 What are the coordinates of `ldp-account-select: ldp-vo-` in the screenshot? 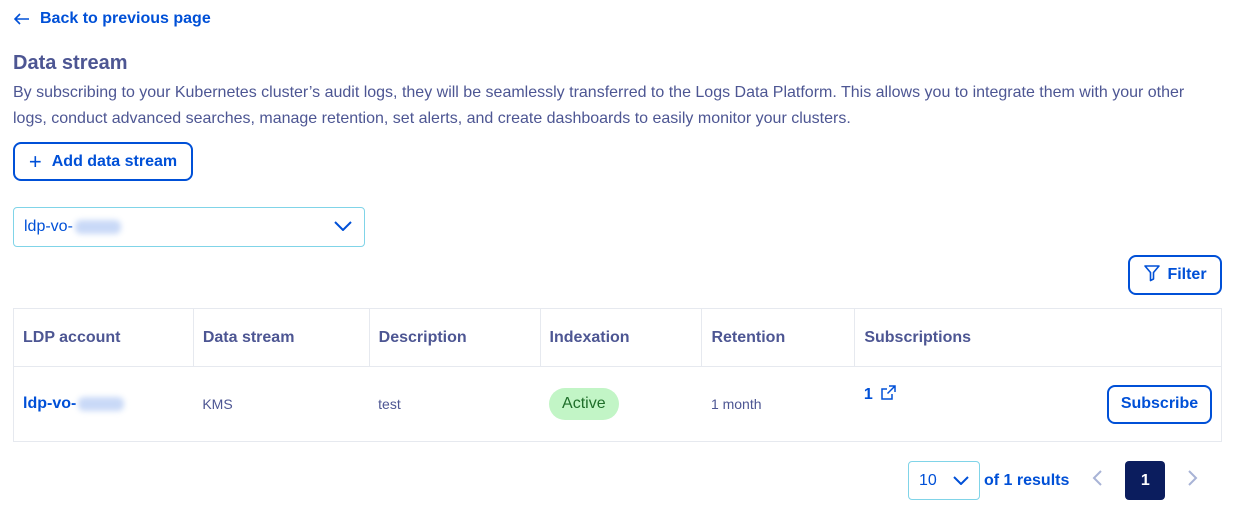 It's located at (189, 227).